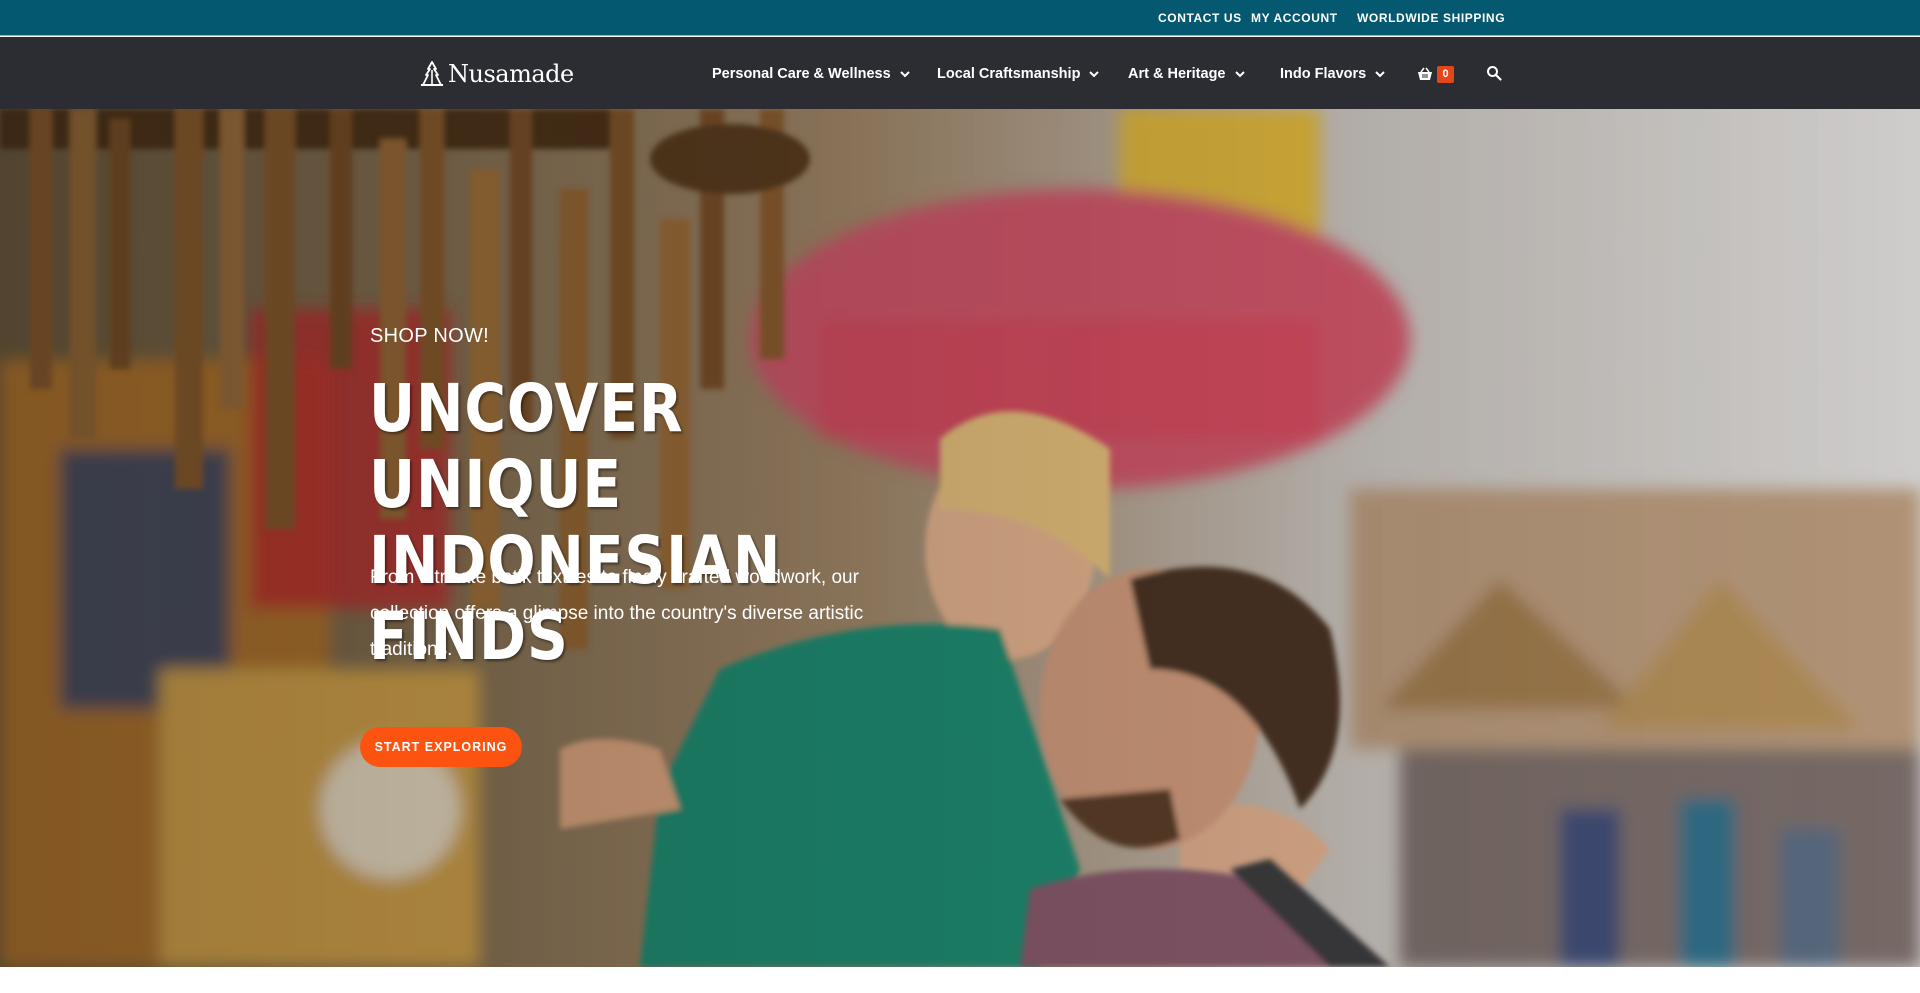  What do you see at coordinates (432, 73) in the screenshot?
I see `logo-icon` at bounding box center [432, 73].